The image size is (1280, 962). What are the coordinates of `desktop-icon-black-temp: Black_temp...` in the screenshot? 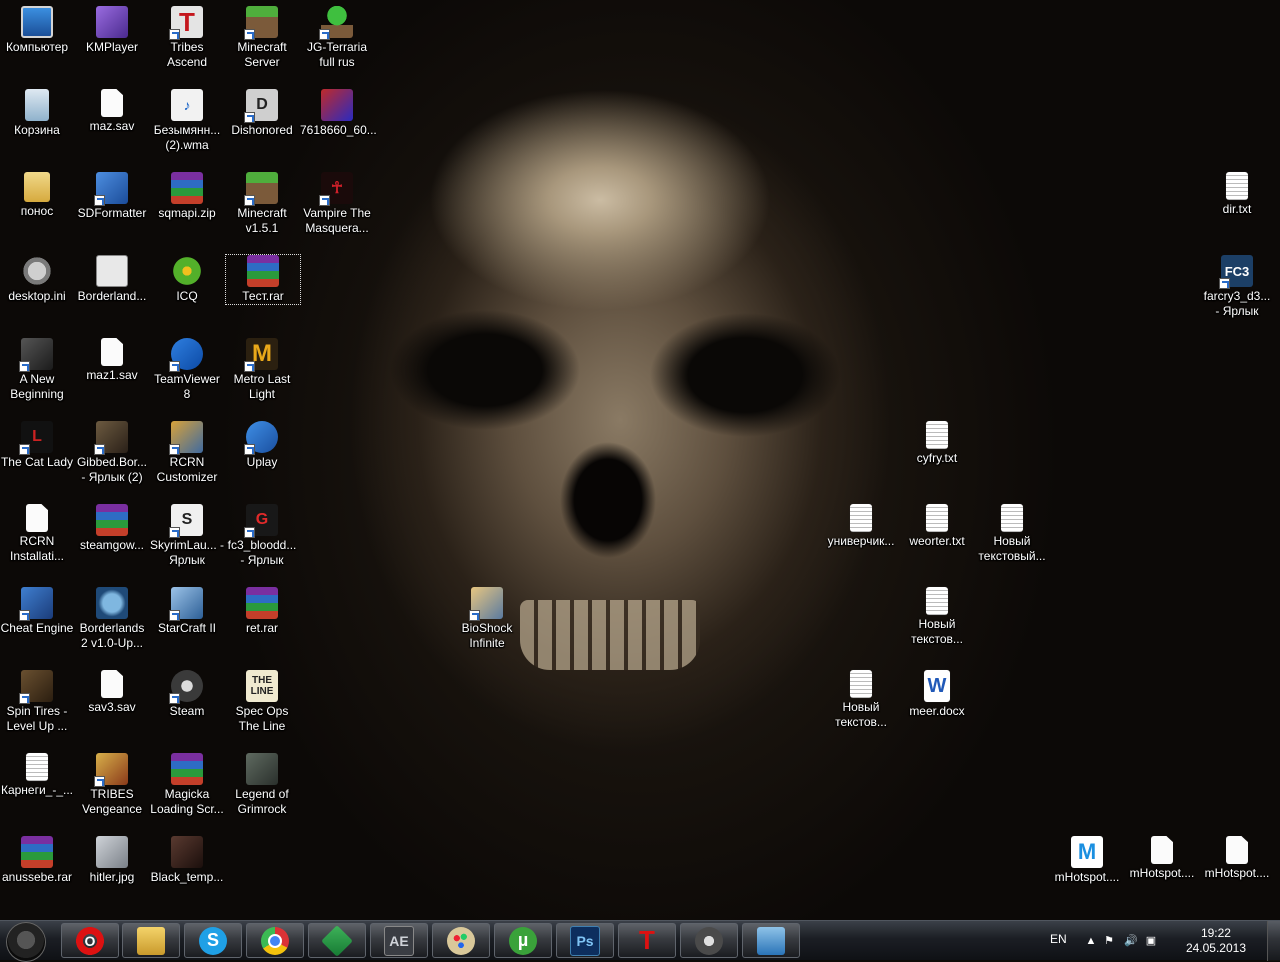 It's located at (187, 860).